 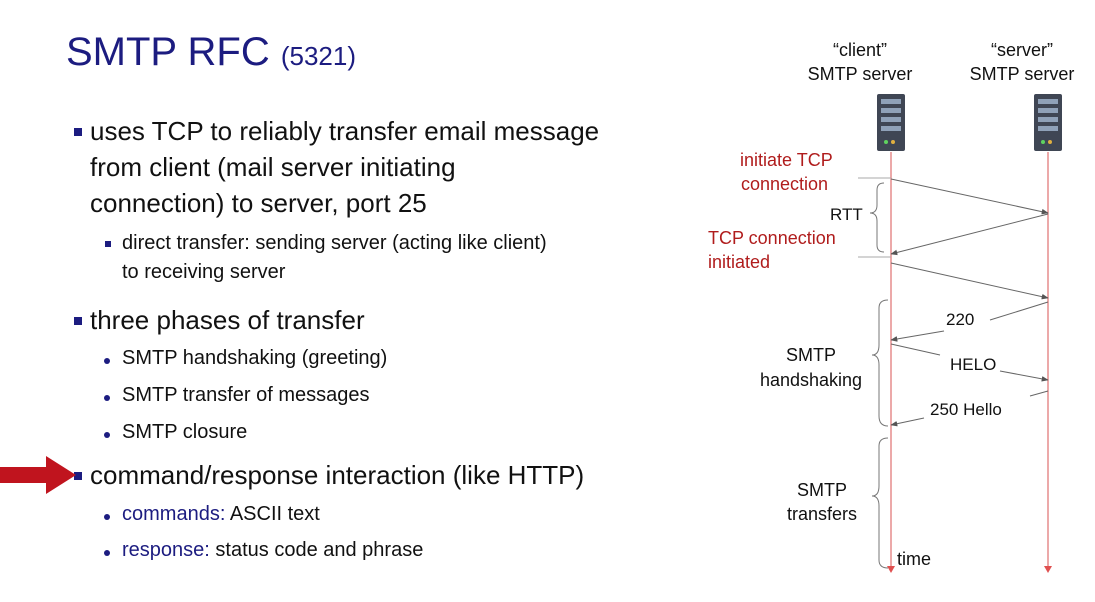 I want to click on msg-250-seg, so click(x=1039, y=393).